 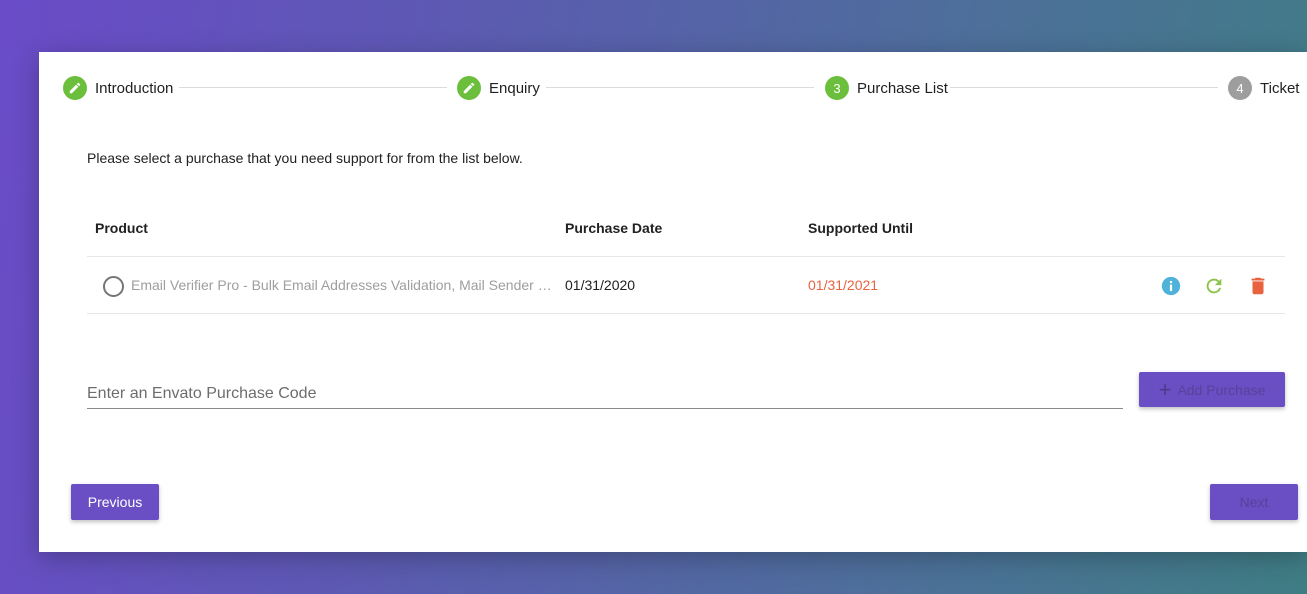 I want to click on step-introduction: Introduction, so click(x=118, y=88).